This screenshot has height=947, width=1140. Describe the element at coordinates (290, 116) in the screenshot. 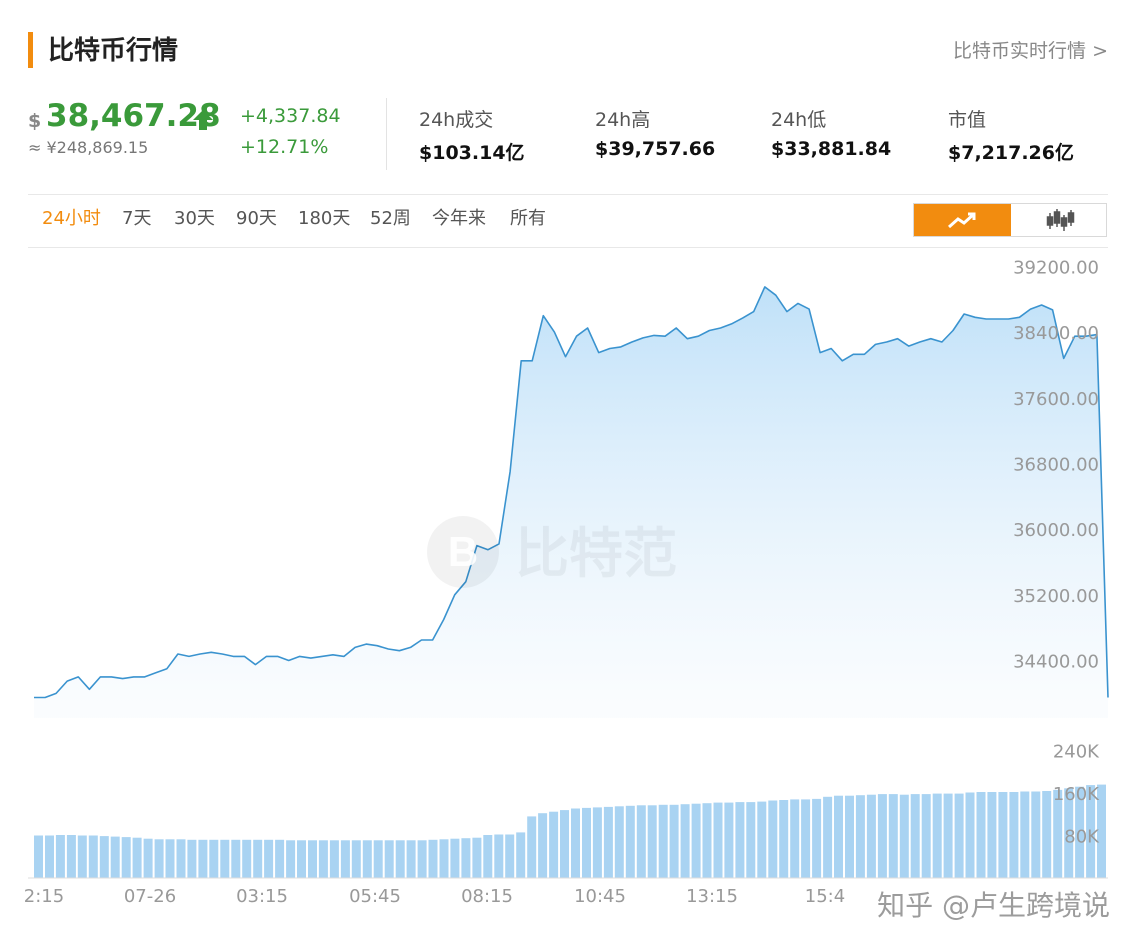

I see `change-absolute: +4,337.84` at that location.